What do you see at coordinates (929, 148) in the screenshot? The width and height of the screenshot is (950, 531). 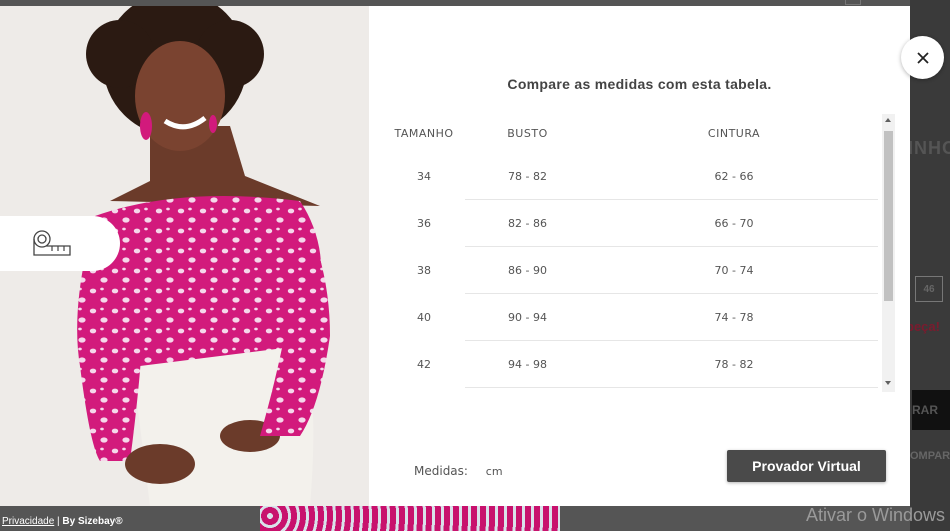 I see `background-product-title: INHO` at bounding box center [929, 148].